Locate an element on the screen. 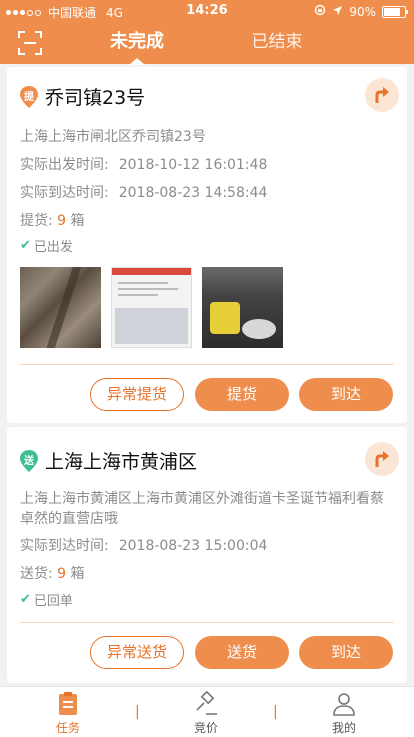 The width and height of the screenshot is (414, 737). status-text: 已回单 is located at coordinates (53, 601).